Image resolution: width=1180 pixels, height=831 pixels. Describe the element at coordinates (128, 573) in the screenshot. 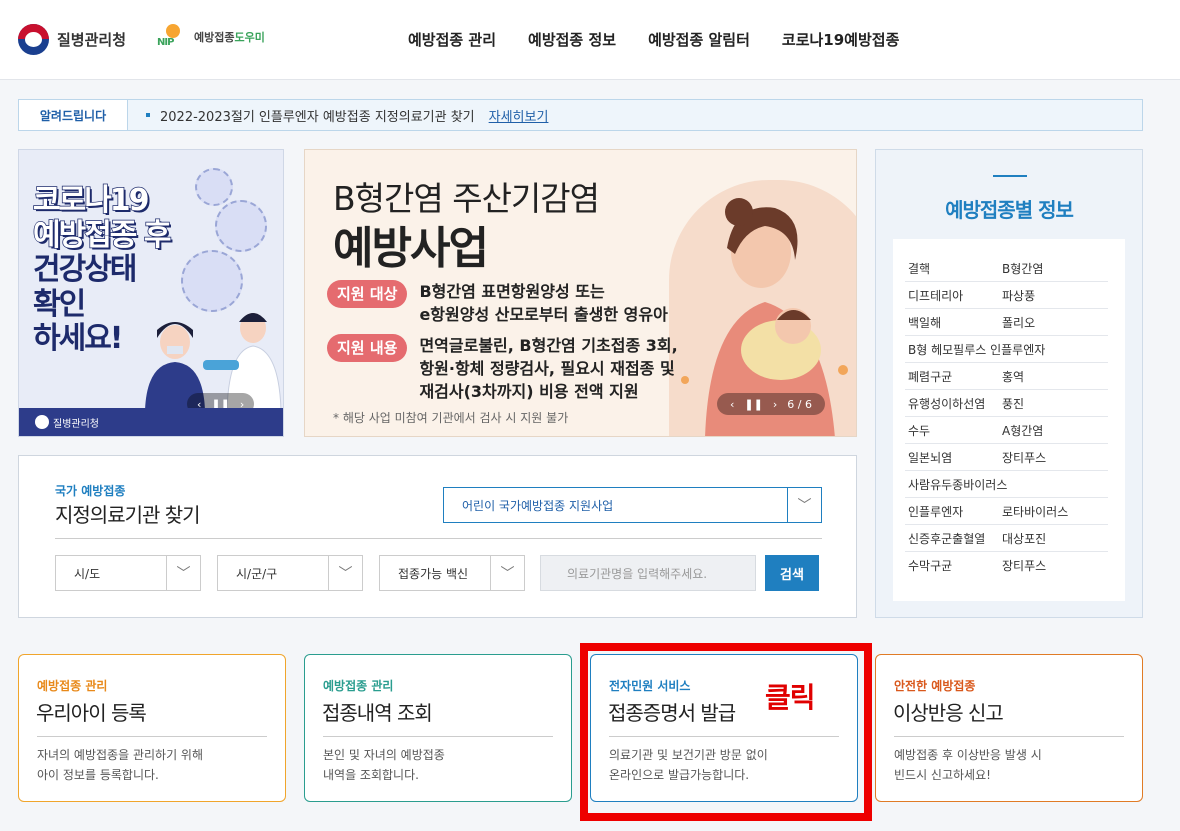

I see `sido-select: 시/도 ﹀` at that location.